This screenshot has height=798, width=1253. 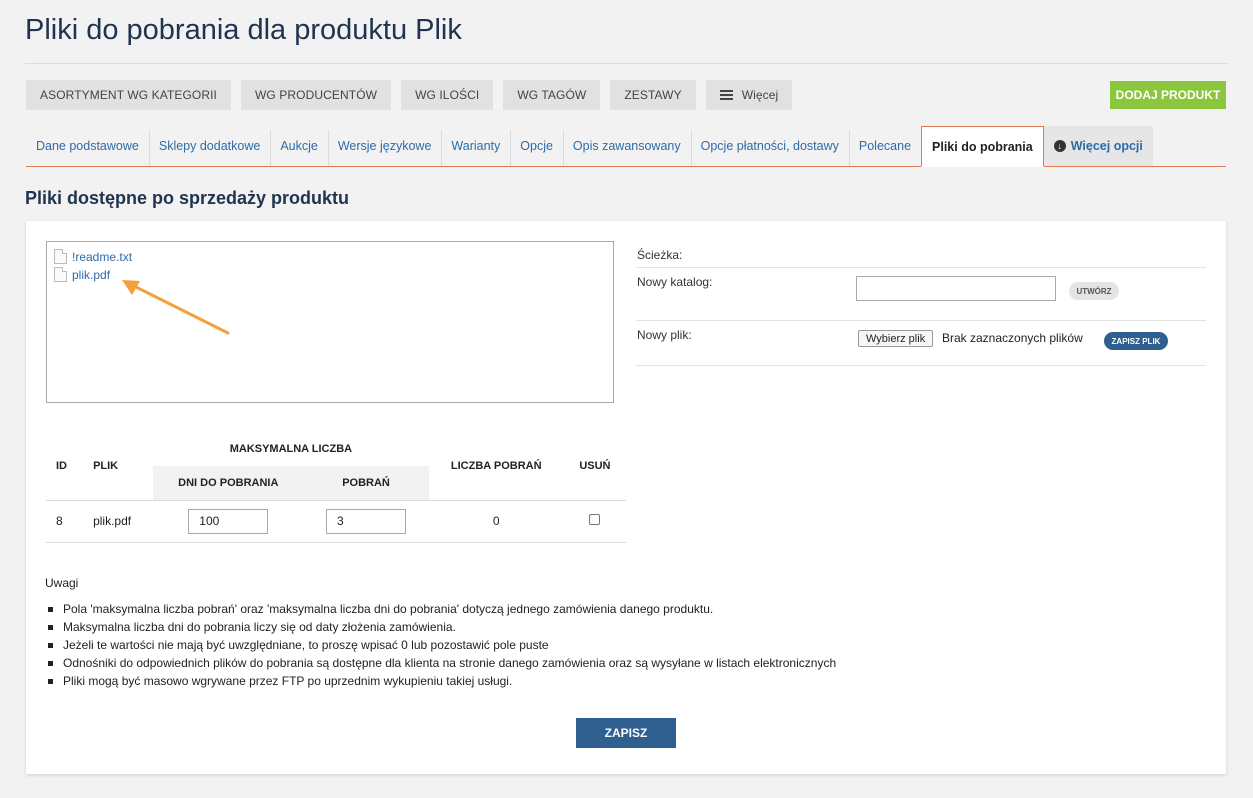 I want to click on tab-advanced-description: Opis zawansowany, so click(x=626, y=146).